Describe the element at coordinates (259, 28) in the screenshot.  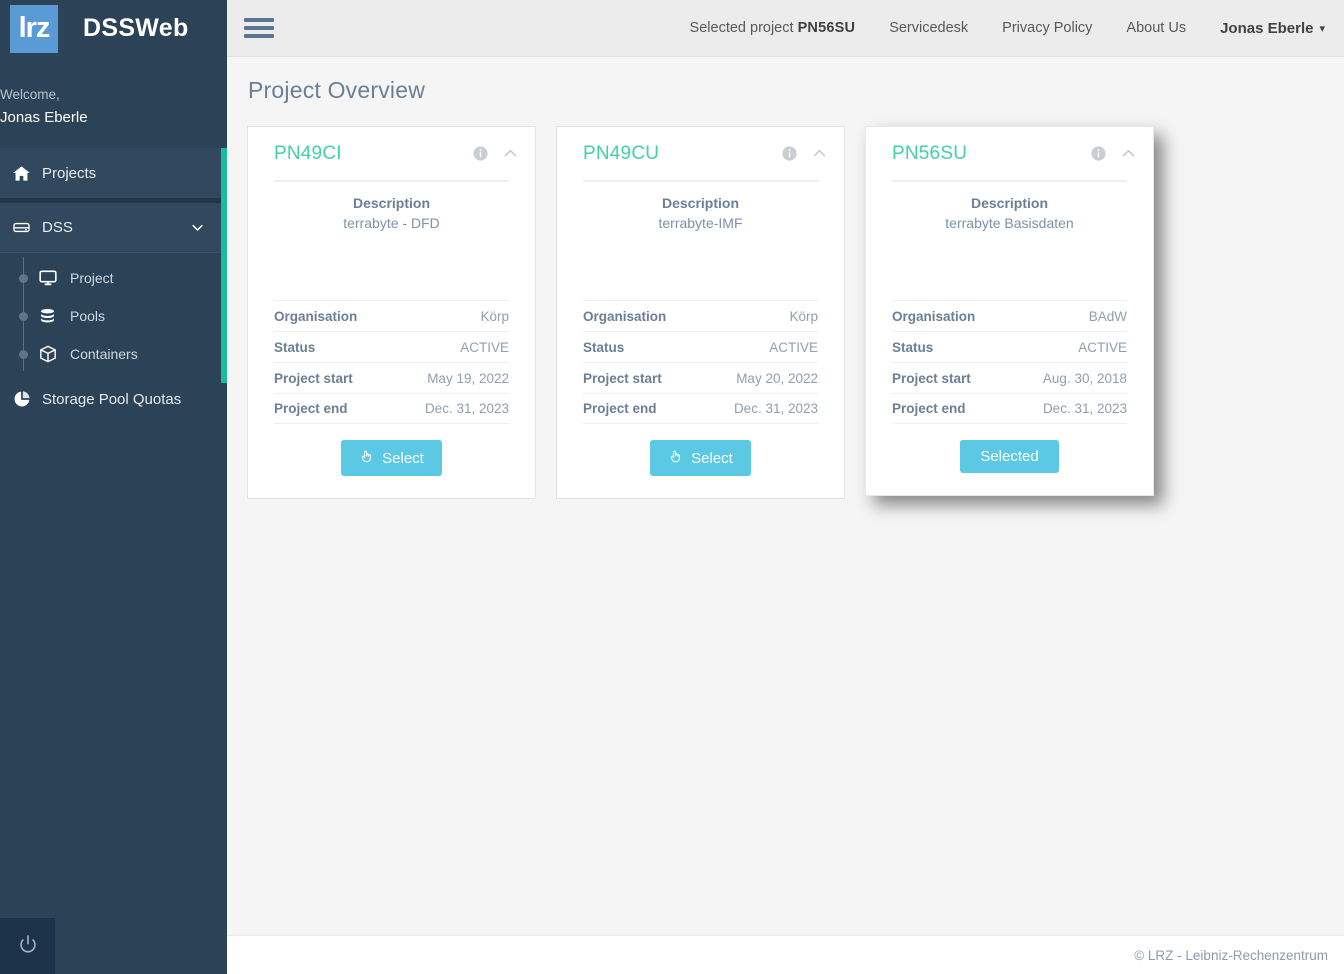
I see `hamburger-icon` at that location.